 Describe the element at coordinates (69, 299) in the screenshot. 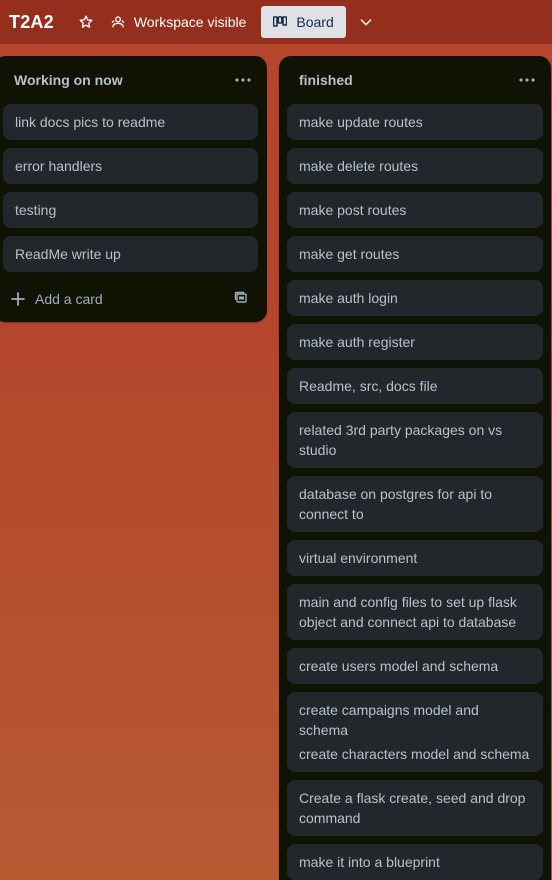

I see `add-card-label: Add a card` at that location.